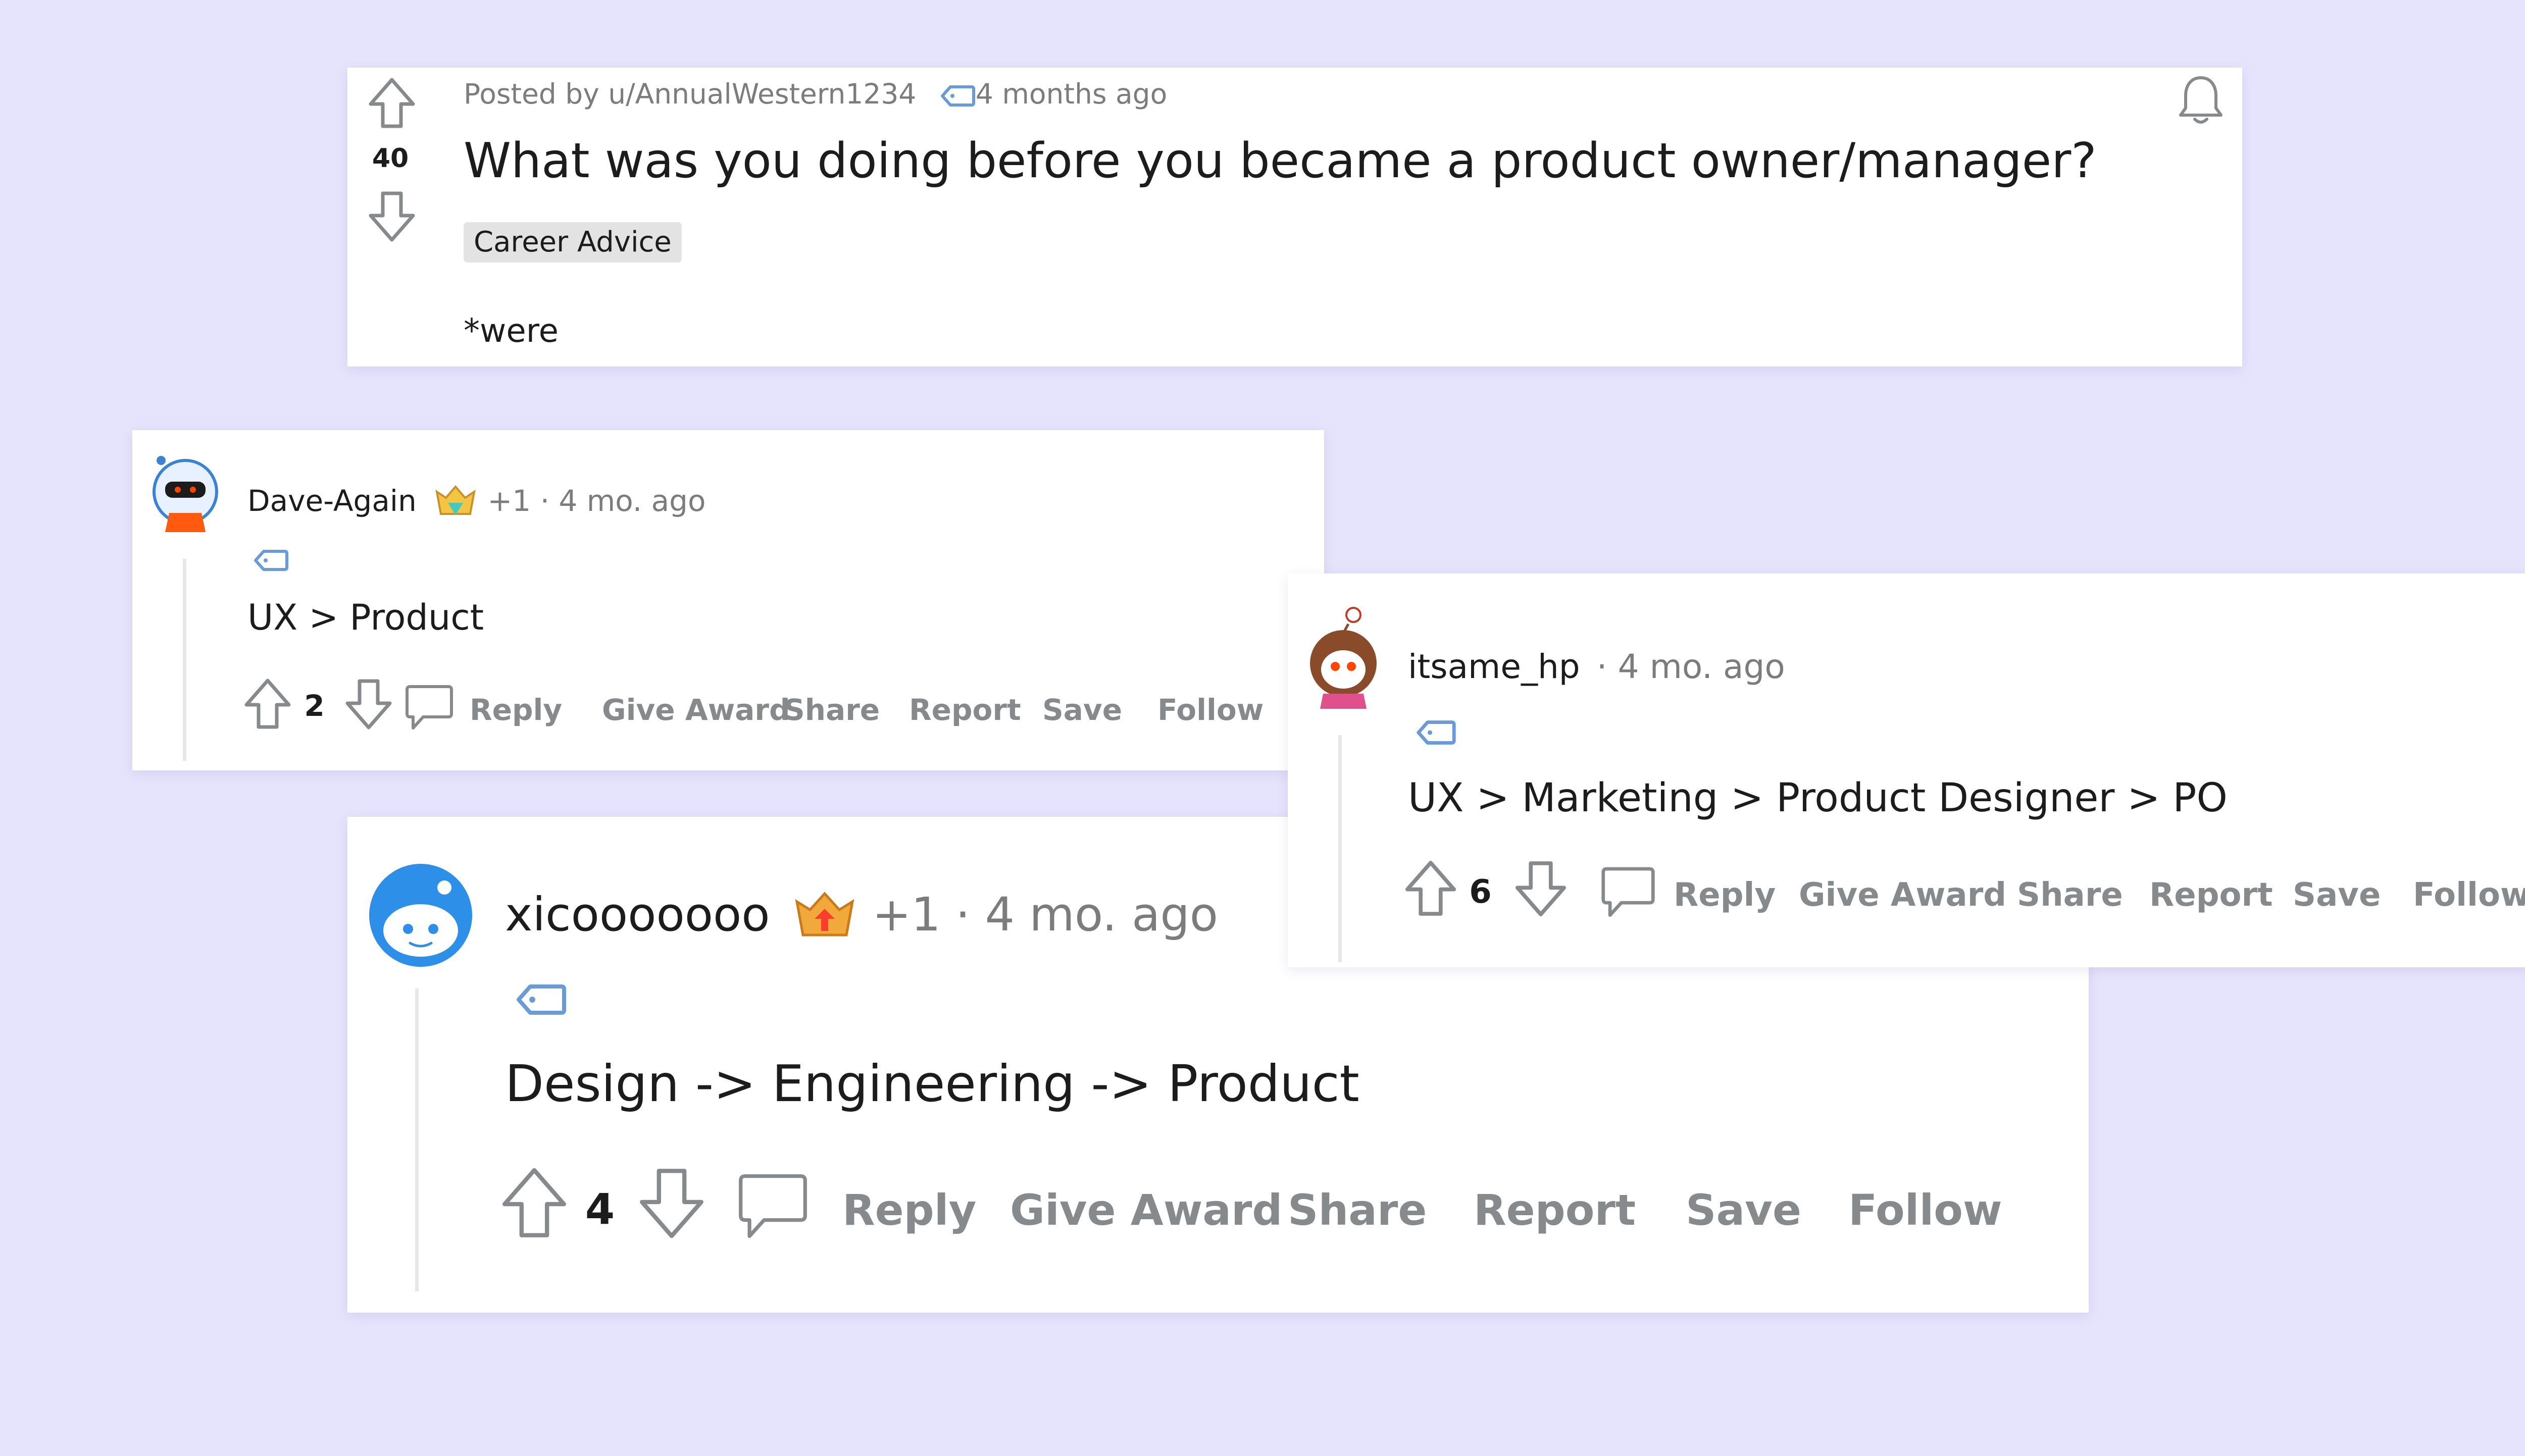 Image resolution: width=2525 pixels, height=1456 pixels. Describe the element at coordinates (390, 158) in the screenshot. I see `post-vote-count: 40` at that location.